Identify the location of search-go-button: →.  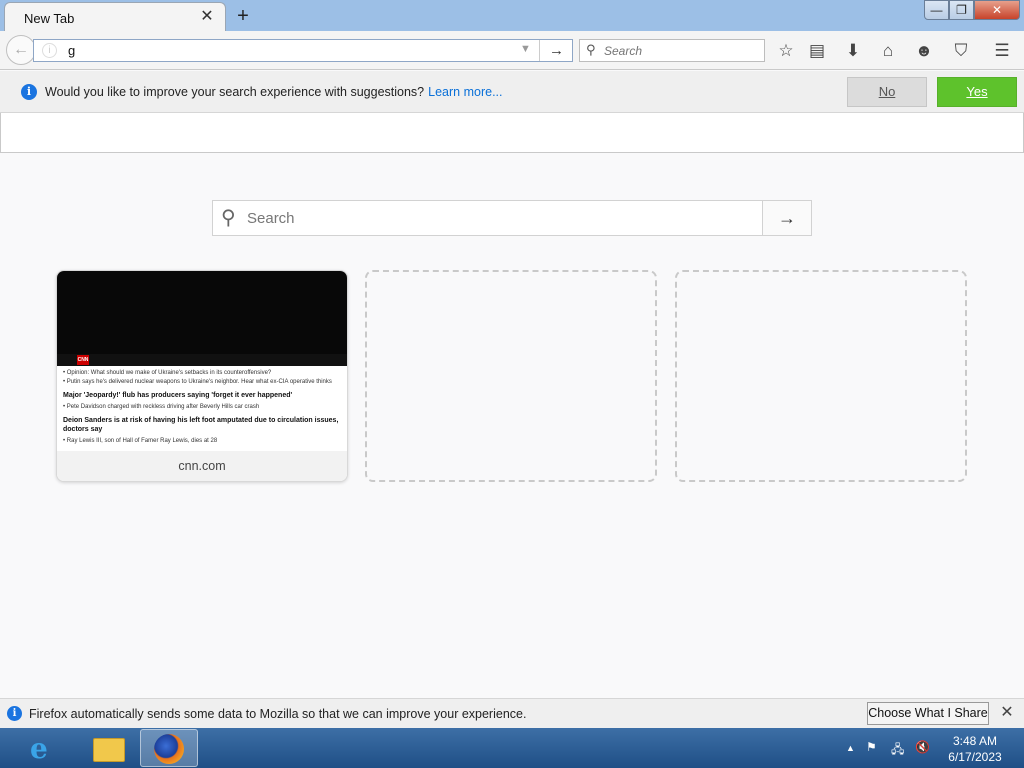
(786, 218).